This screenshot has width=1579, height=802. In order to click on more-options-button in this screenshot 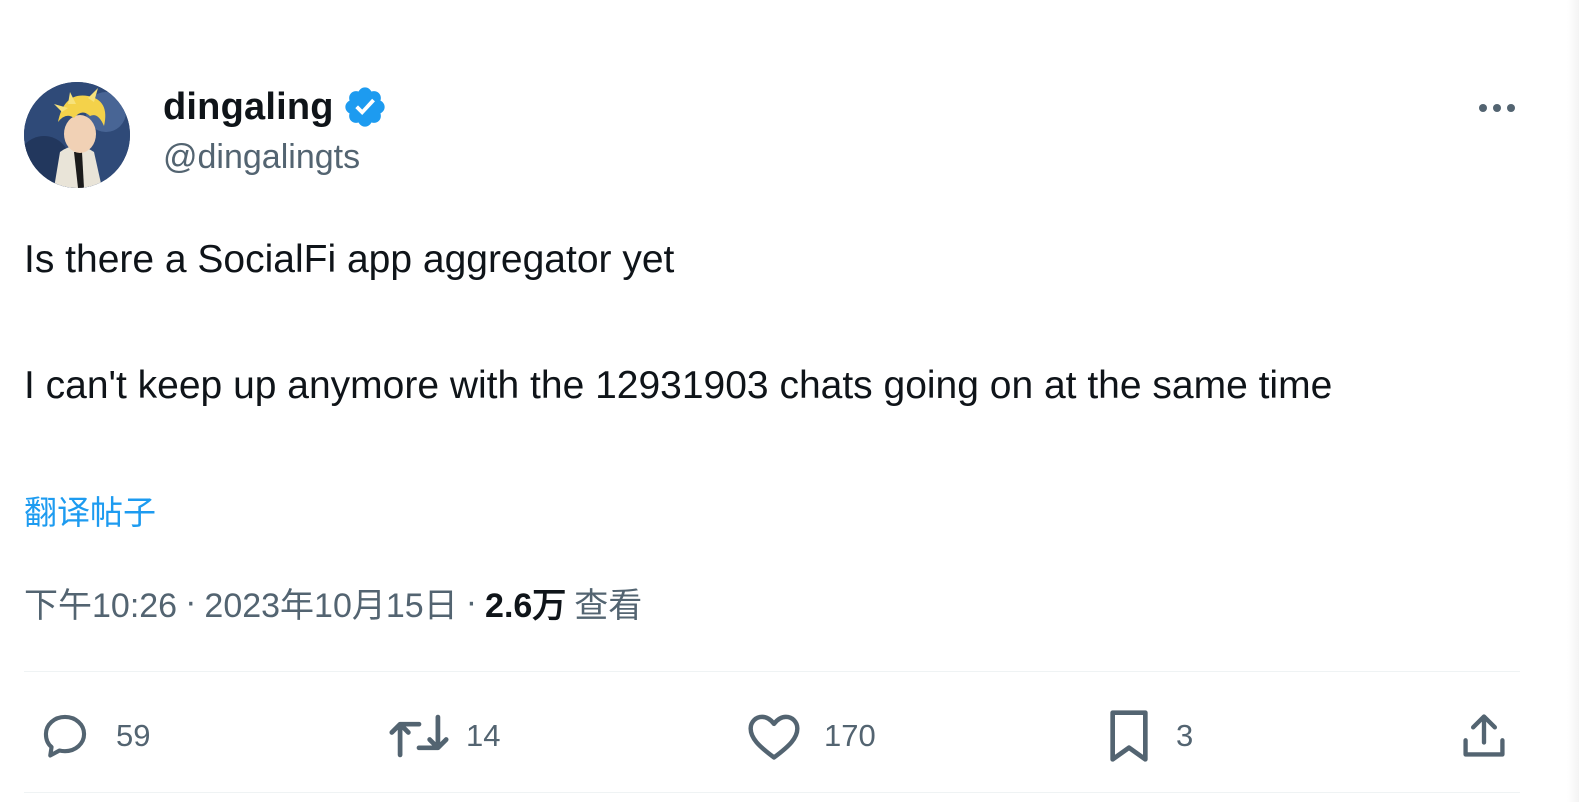, I will do `click(1497, 108)`.